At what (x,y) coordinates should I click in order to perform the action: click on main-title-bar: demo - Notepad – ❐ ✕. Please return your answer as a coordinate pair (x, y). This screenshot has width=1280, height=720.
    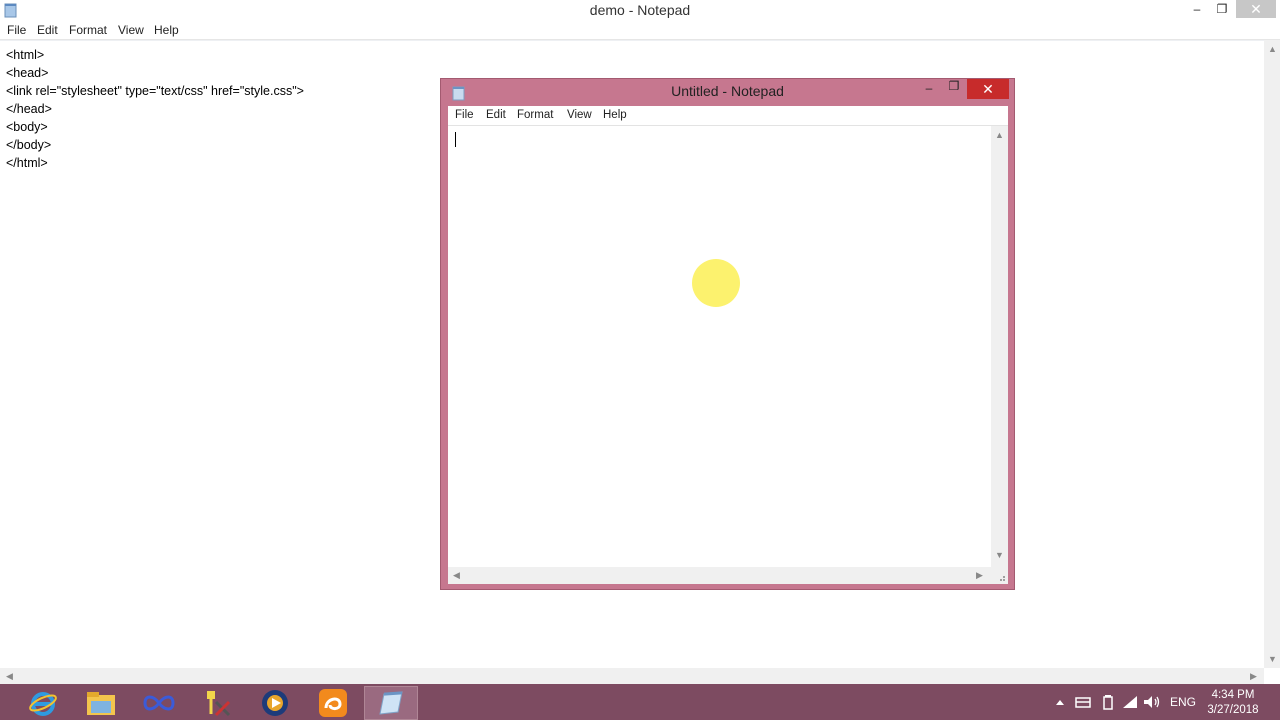
    Looking at the image, I should click on (640, 10).